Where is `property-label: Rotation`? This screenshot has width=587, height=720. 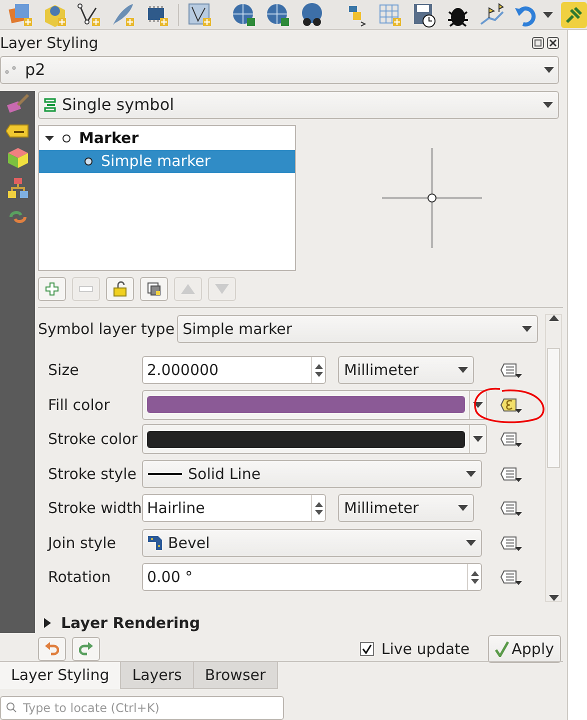
property-label: Rotation is located at coordinates (79, 577).